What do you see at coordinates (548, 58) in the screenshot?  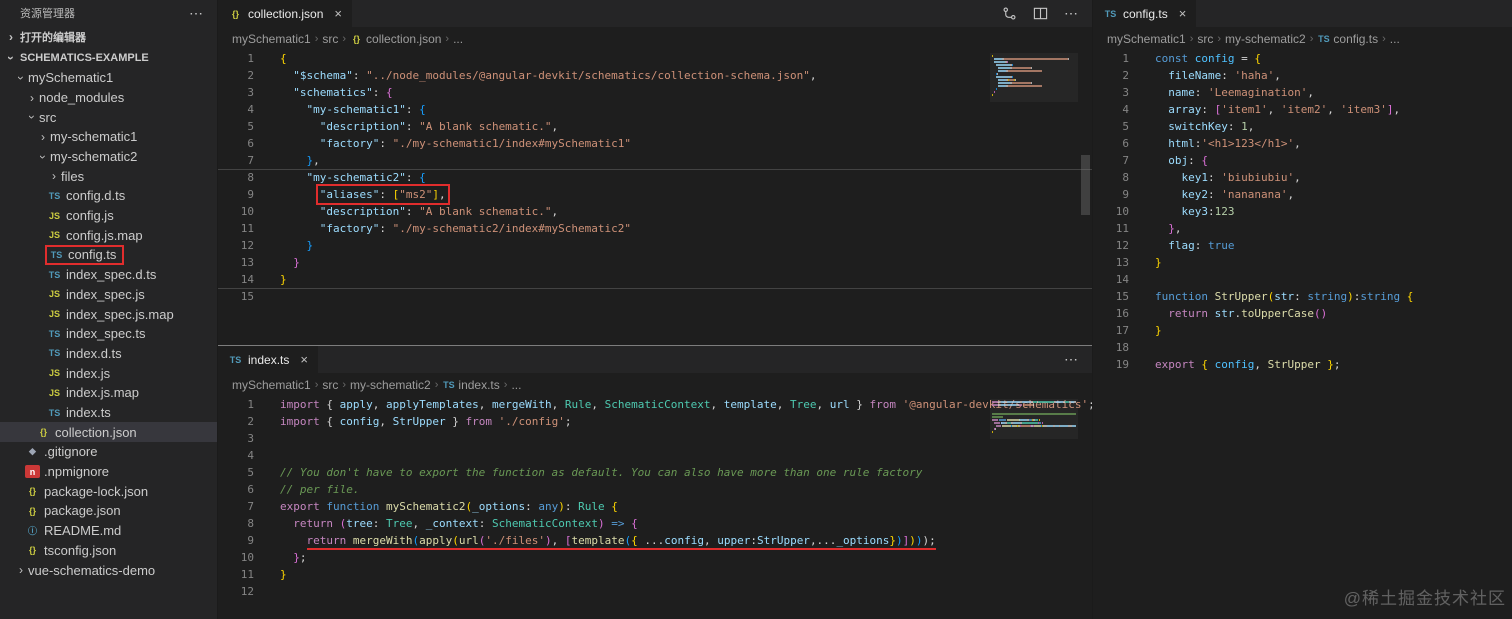 I see `code-line: {` at bounding box center [548, 58].